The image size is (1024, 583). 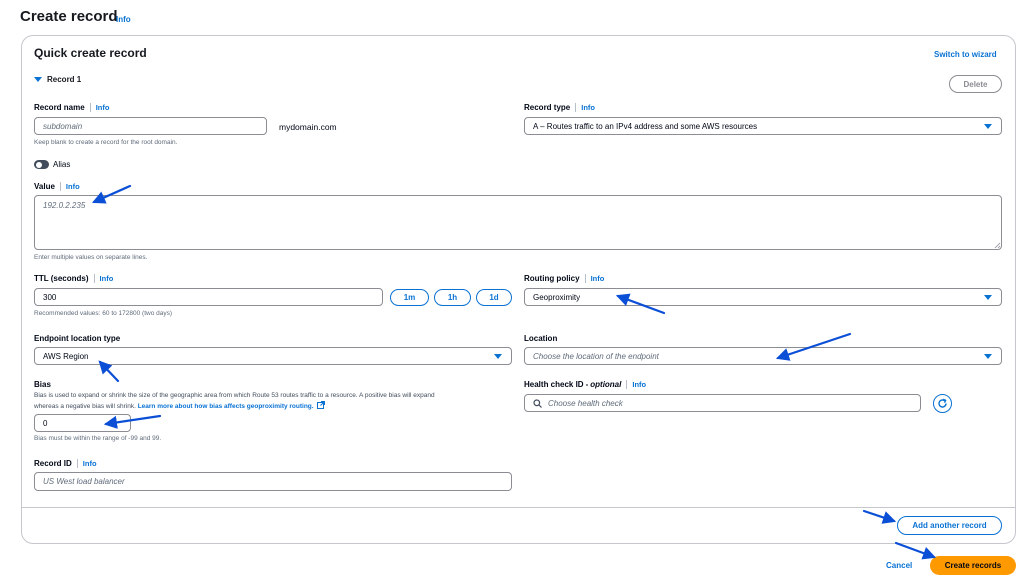 What do you see at coordinates (44, 186) in the screenshot?
I see `value-label-text: Value` at bounding box center [44, 186].